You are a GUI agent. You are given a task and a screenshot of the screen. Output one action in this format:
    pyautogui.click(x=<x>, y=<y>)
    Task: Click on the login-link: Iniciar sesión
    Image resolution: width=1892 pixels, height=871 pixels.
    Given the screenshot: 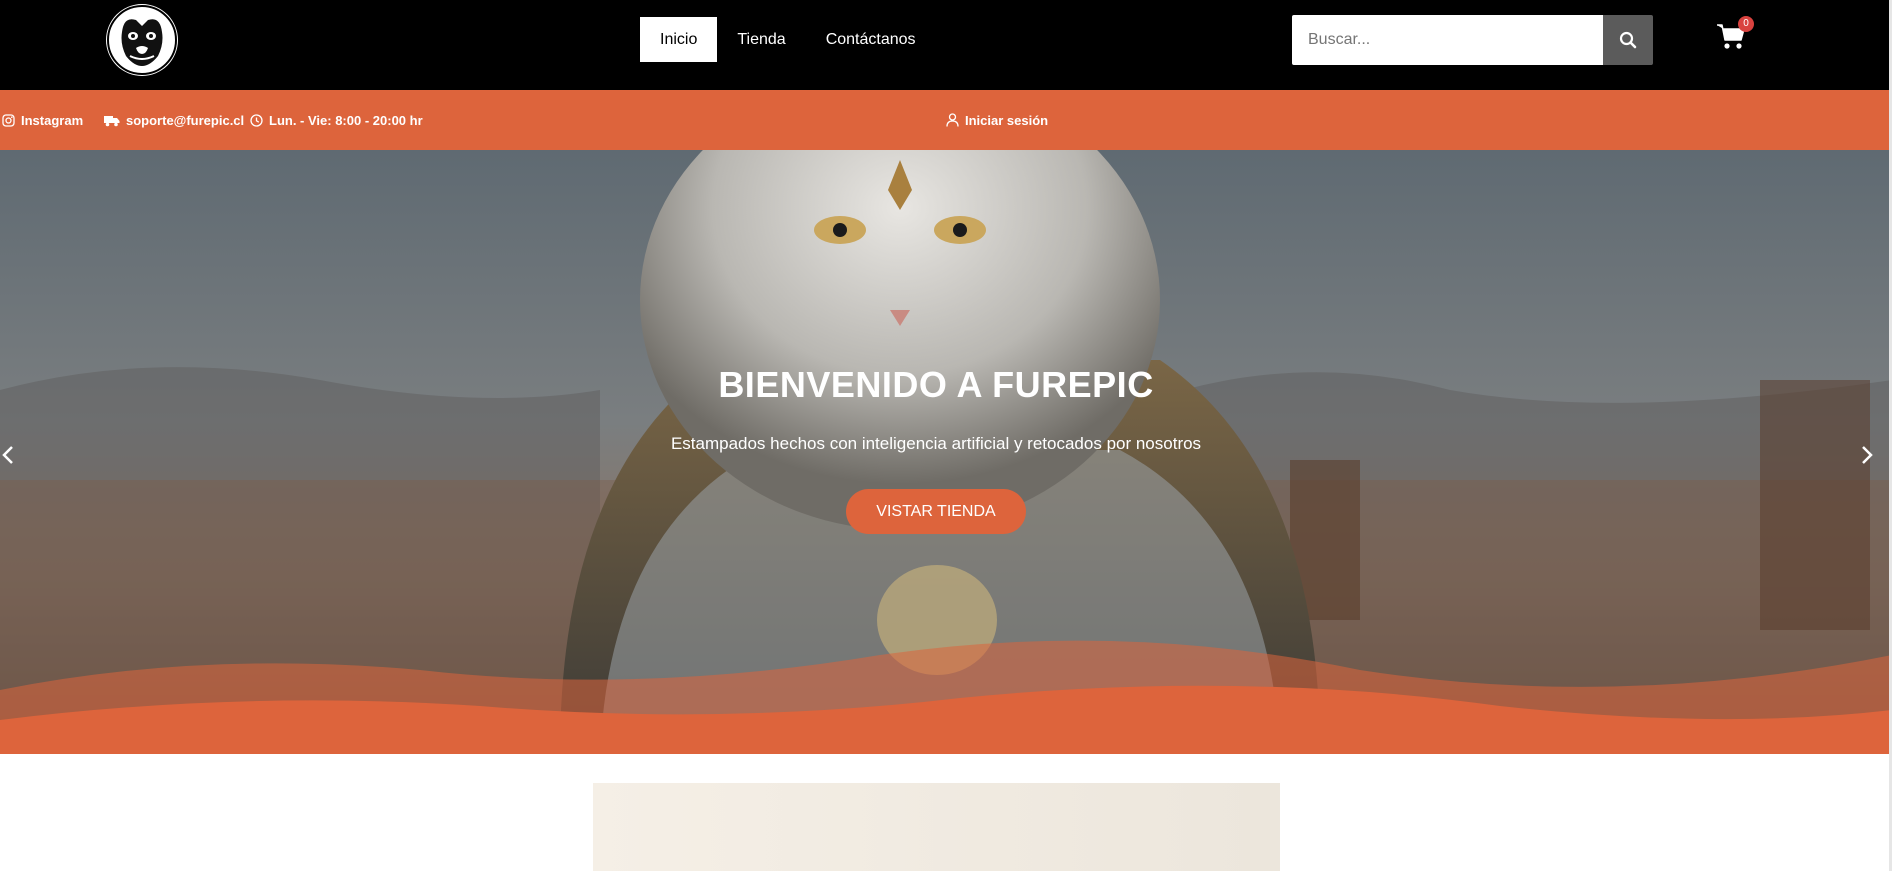 What is the action you would take?
    pyautogui.click(x=997, y=120)
    